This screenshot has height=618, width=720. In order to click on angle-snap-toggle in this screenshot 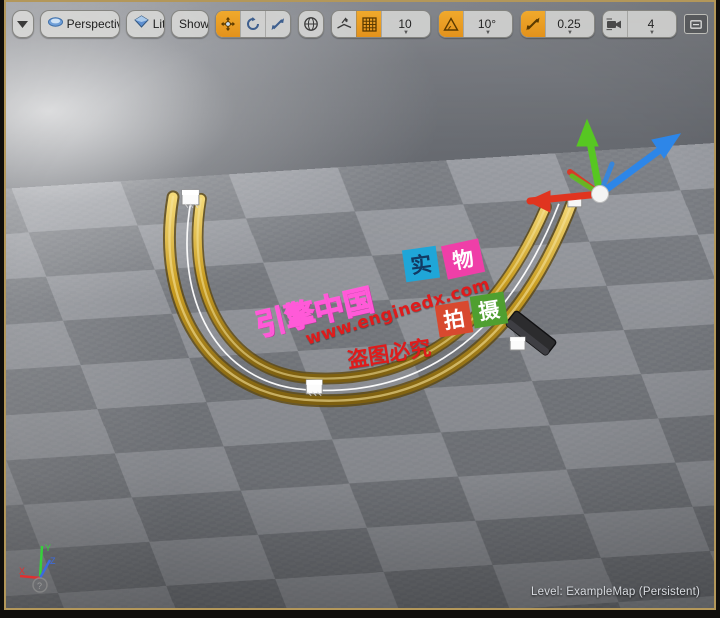, I will do `click(451, 24)`.